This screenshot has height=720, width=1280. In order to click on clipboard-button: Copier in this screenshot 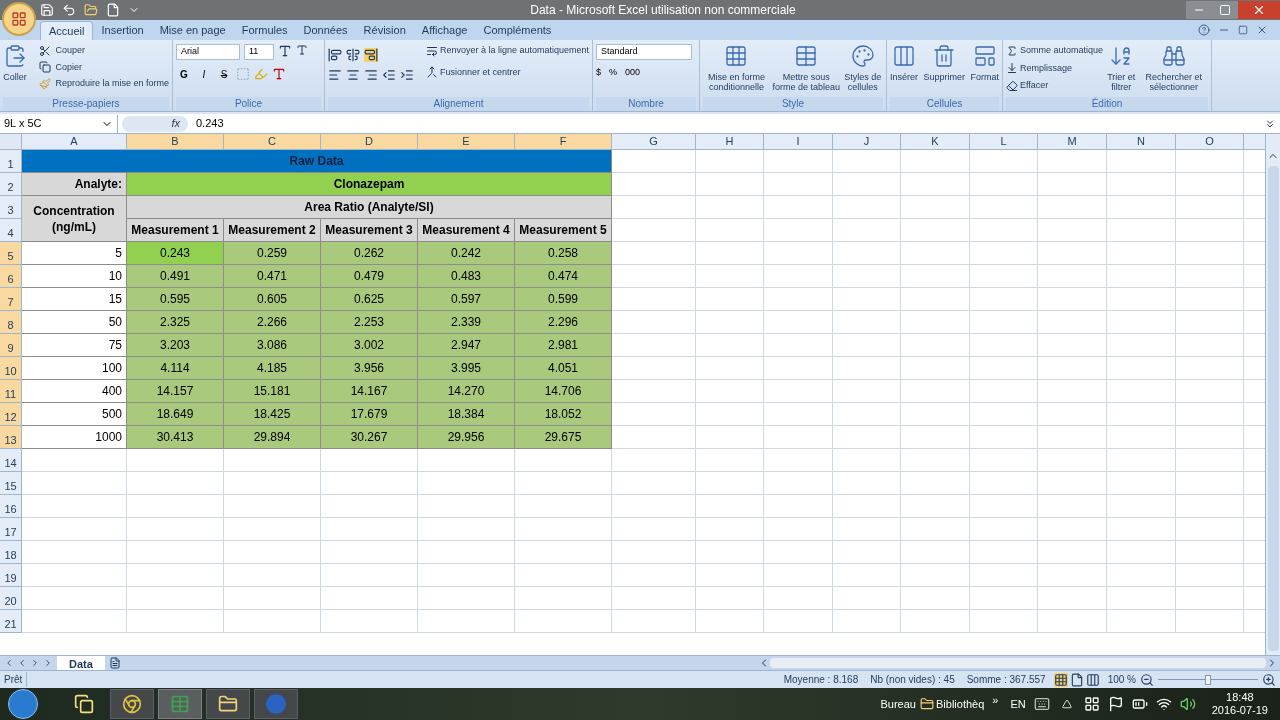, I will do `click(104, 67)`.